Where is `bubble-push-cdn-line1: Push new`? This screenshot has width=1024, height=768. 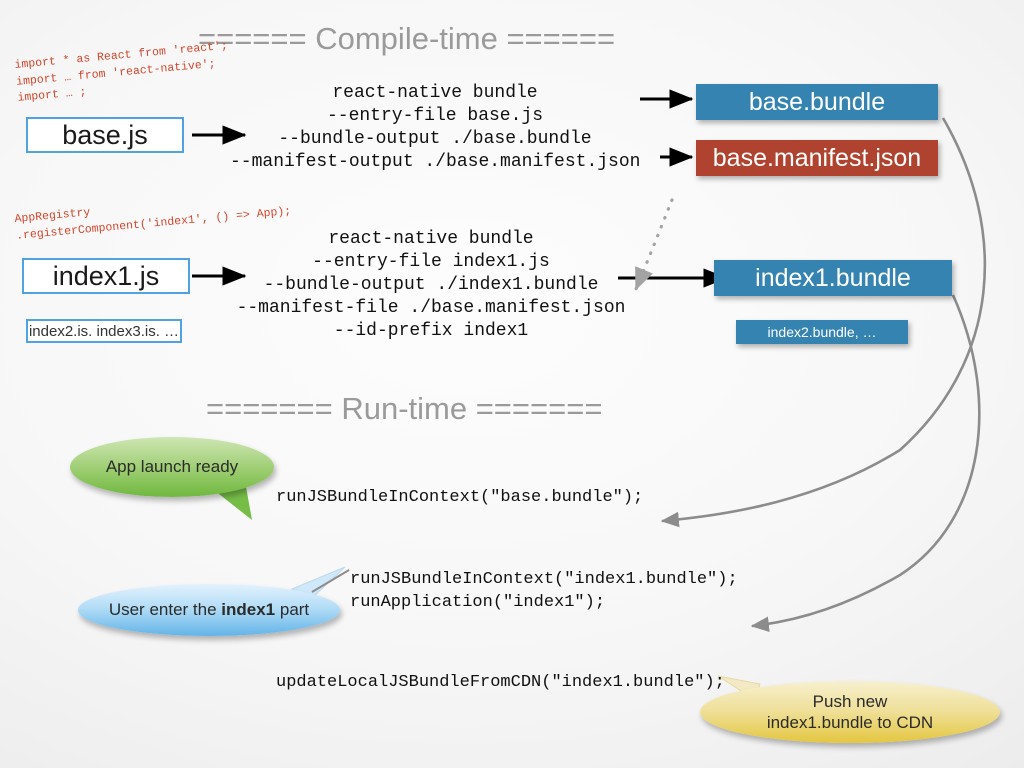
bubble-push-cdn-line1: Push new is located at coordinates (850, 701).